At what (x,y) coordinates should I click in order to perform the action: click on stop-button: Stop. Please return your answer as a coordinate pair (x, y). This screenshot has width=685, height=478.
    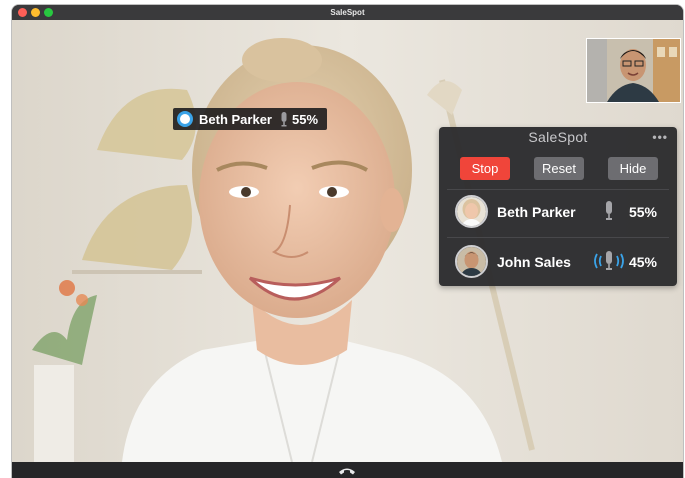
    Looking at the image, I should click on (485, 168).